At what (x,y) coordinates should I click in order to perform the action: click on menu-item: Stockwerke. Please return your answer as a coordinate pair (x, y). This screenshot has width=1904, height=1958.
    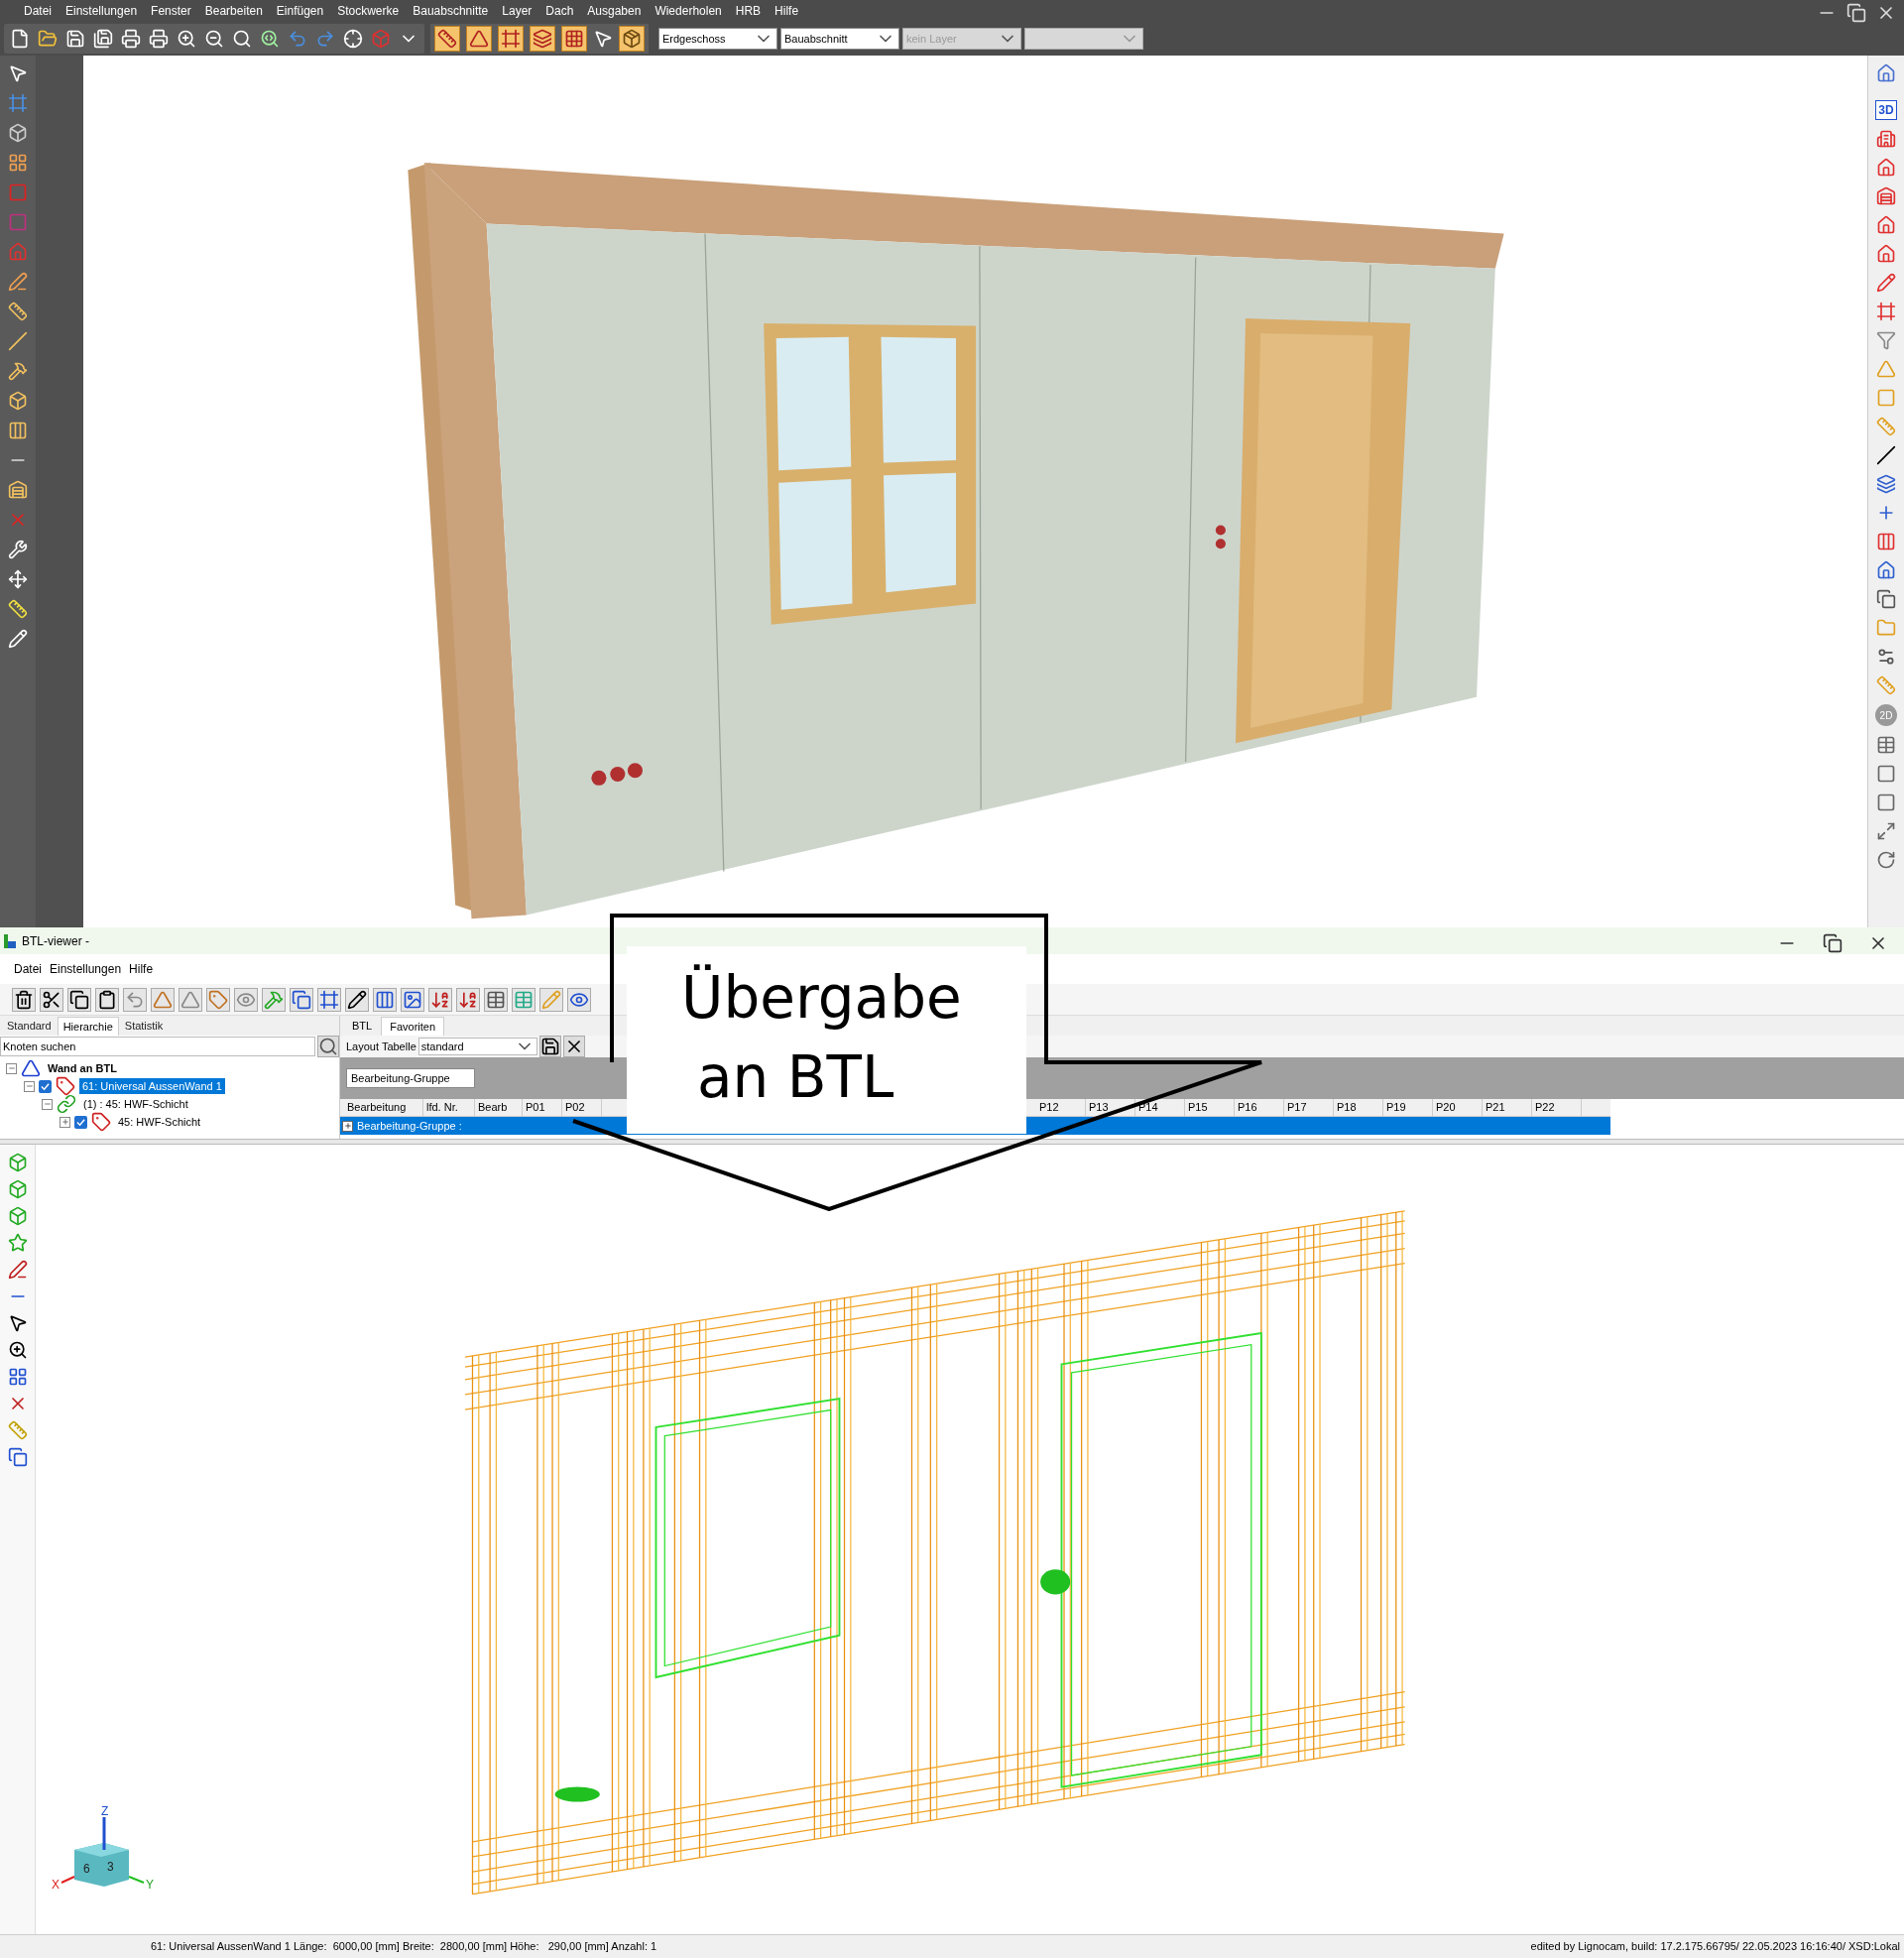
    Looking at the image, I should click on (368, 11).